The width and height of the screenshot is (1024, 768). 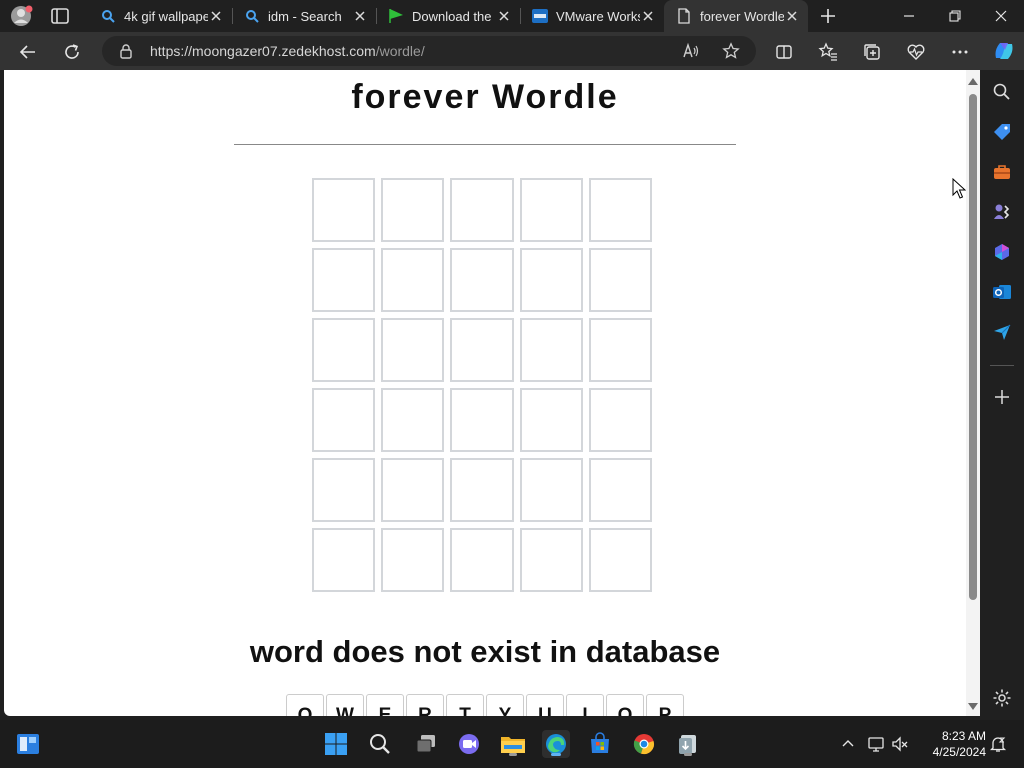 I want to click on show-hidden-icons-chevron-icon, so click(x=848, y=744).